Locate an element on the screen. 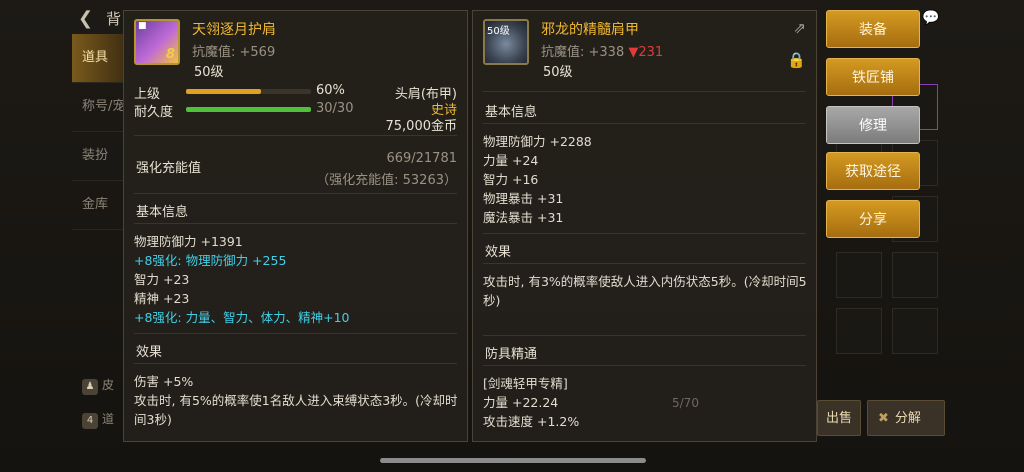  magic-resist: 抗魔值: +338 ▼231 is located at coordinates (602, 50).